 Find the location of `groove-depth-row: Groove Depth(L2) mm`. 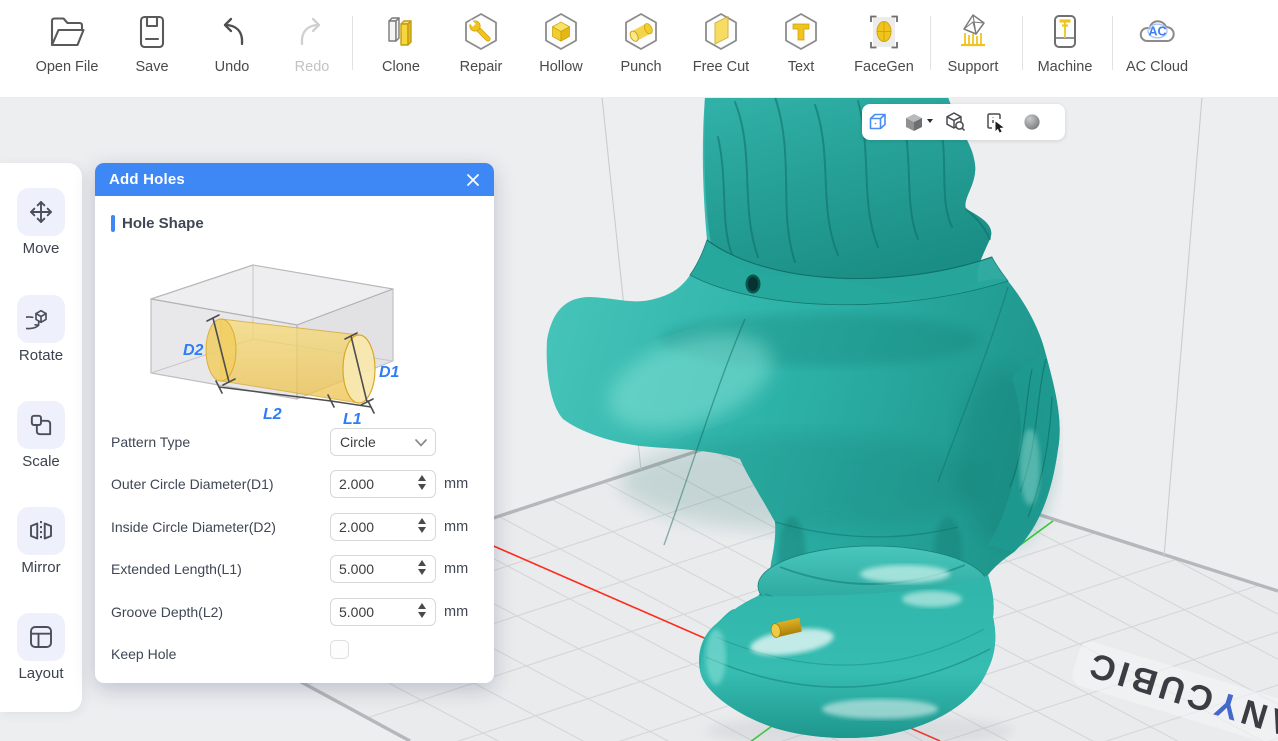

groove-depth-row: Groove Depth(L2) mm is located at coordinates (296, 611).